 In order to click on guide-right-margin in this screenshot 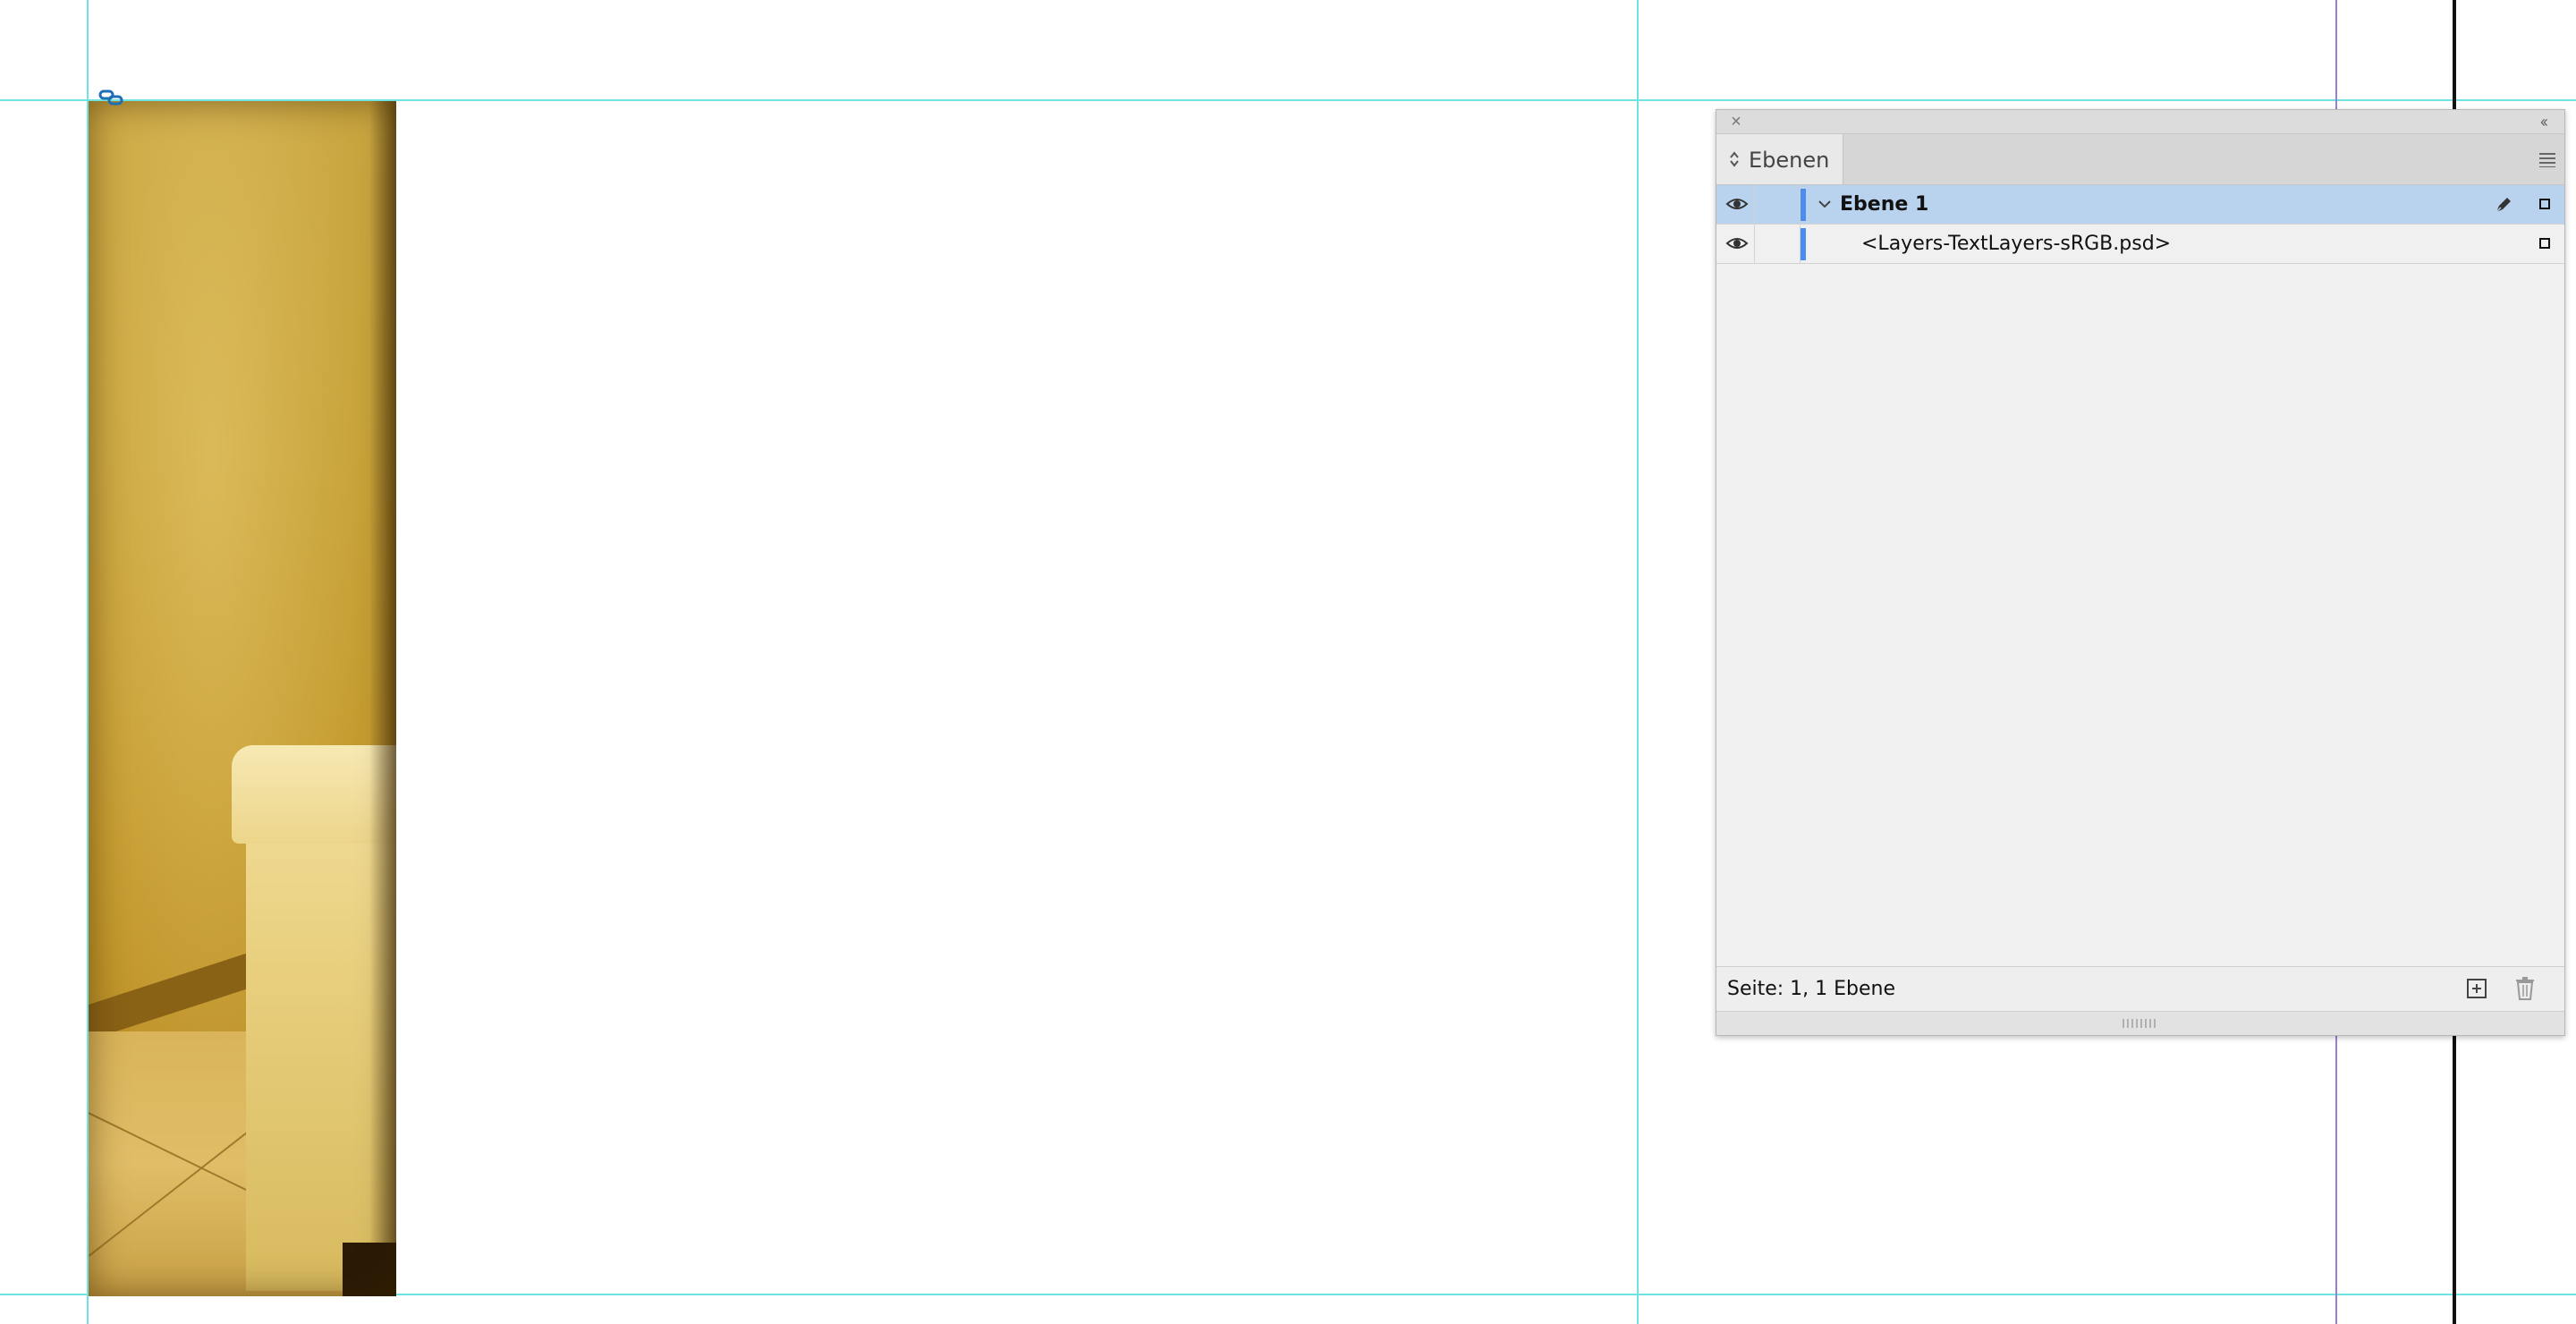, I will do `click(1638, 662)`.